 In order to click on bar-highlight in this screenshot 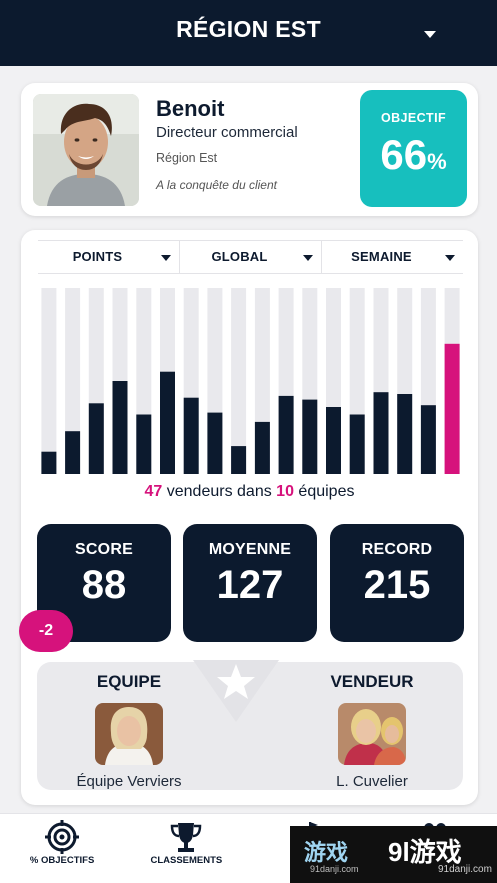, I will do `click(452, 408)`.